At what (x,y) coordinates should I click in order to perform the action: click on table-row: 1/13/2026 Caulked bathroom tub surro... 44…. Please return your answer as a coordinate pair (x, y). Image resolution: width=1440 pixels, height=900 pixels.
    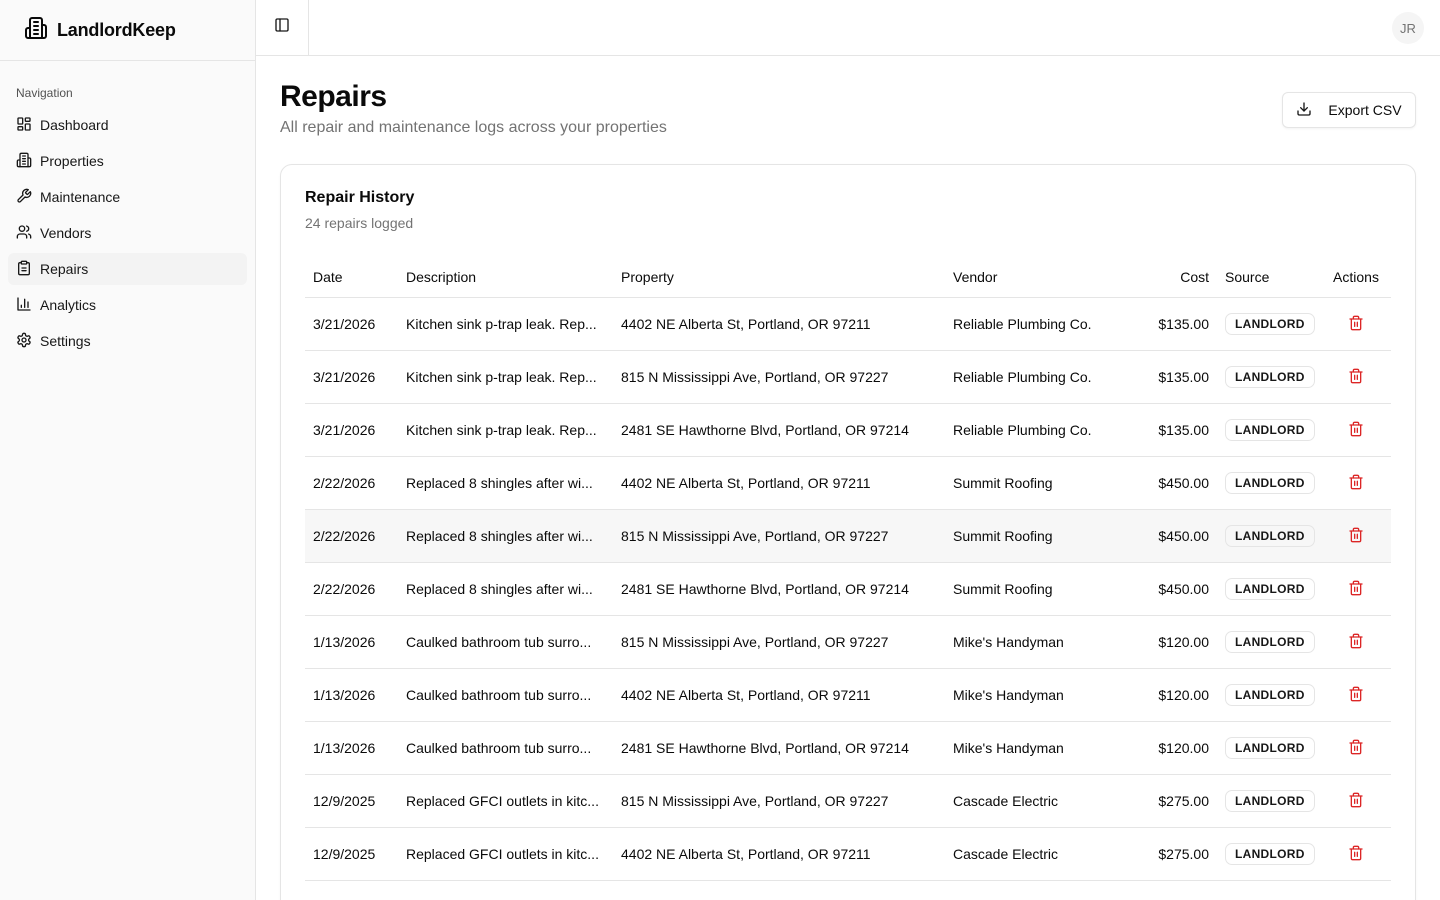
    Looking at the image, I should click on (848, 695).